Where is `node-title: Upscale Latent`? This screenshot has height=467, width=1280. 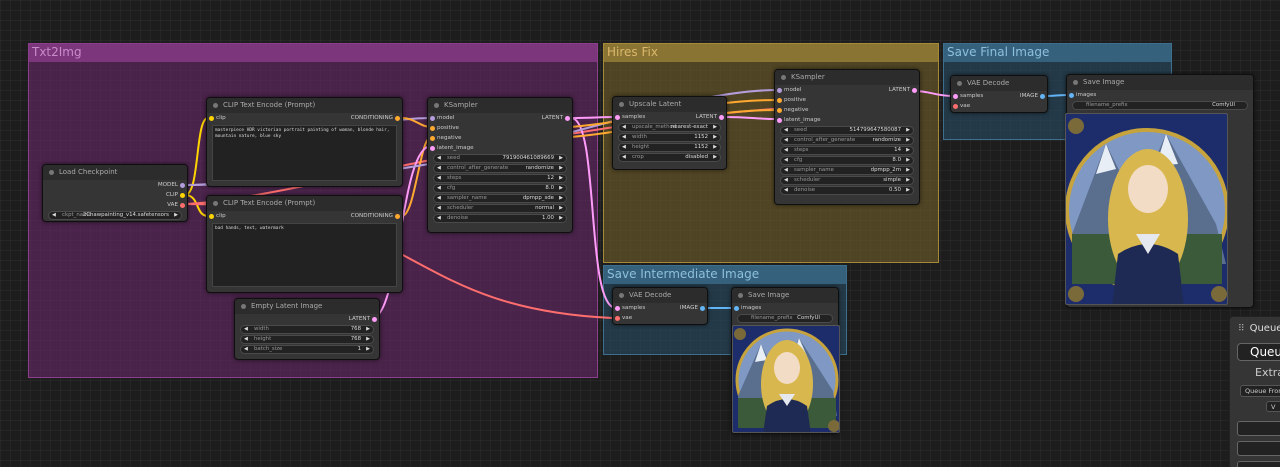
node-title: Upscale Latent is located at coordinates (669, 104).